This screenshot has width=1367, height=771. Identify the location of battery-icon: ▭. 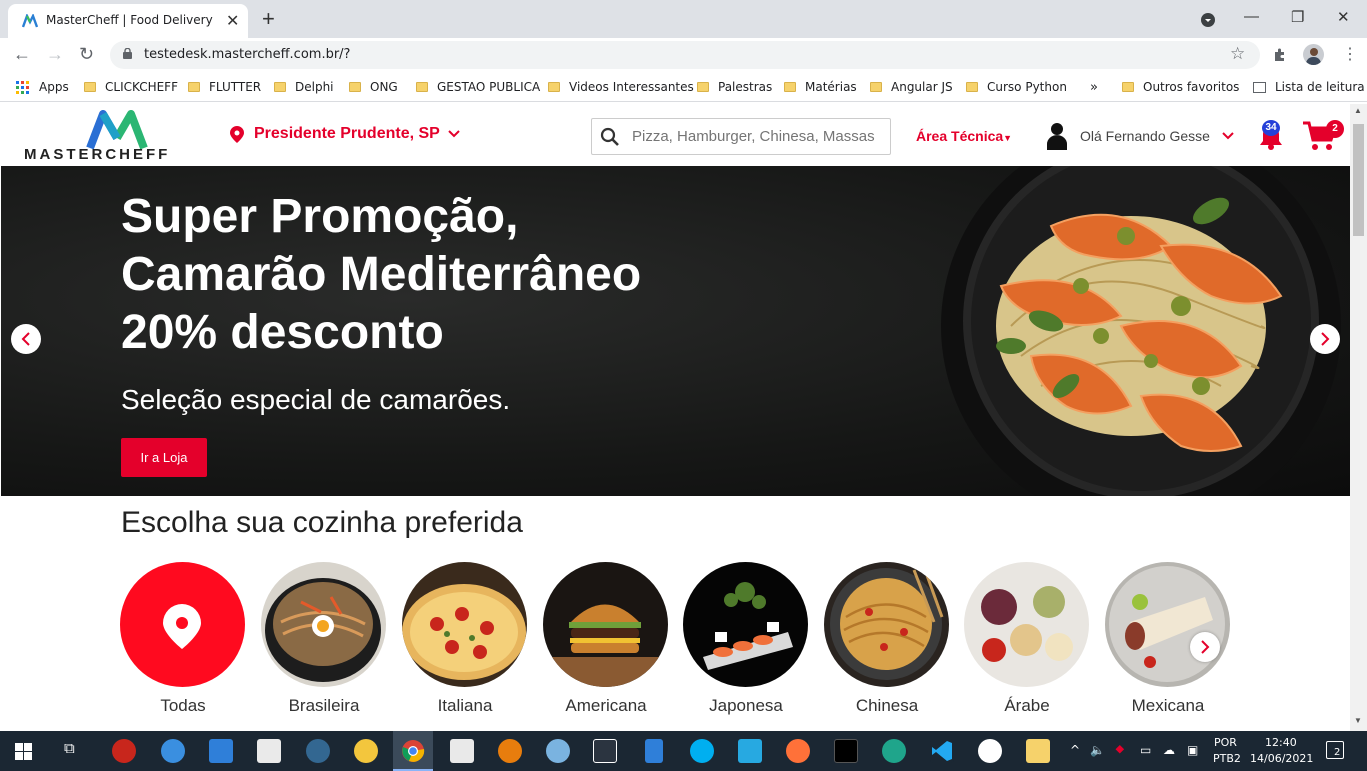
(1145, 750).